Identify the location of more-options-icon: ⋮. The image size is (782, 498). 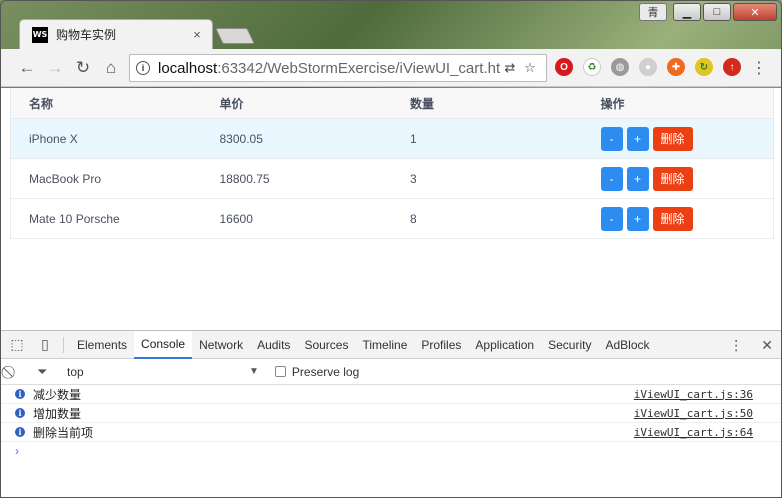
(736, 345).